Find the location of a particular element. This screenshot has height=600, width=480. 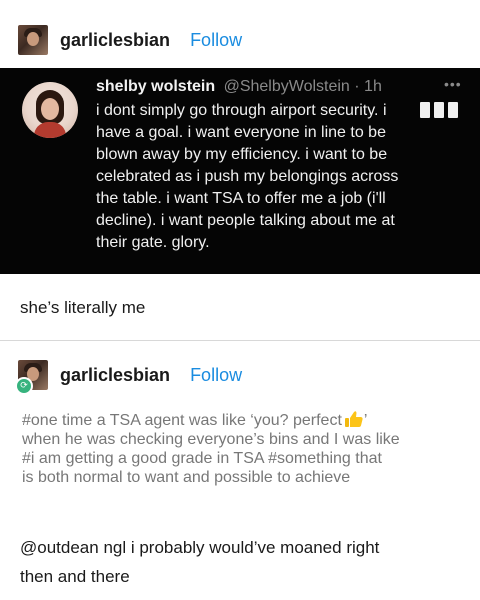

tweet-header: shelby wolstein @ShelbyWolstein · 1h is located at coordinates (239, 87).